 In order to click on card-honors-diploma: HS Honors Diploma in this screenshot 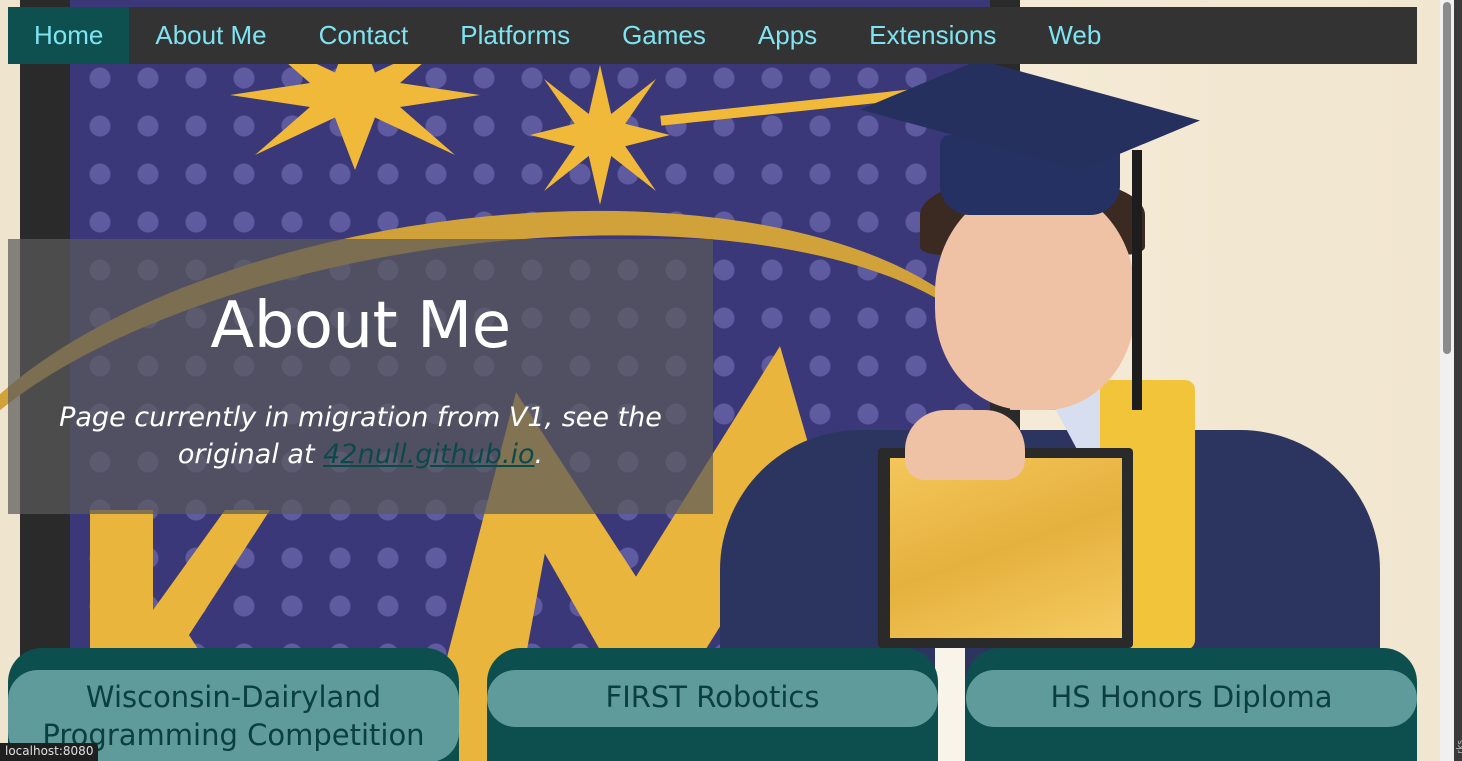, I will do `click(1191, 704)`.